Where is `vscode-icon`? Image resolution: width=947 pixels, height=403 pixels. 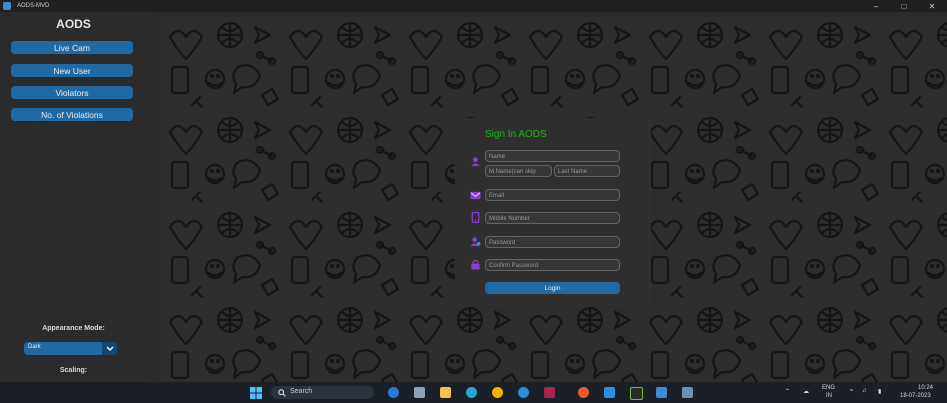 vscode-icon is located at coordinates (609, 392).